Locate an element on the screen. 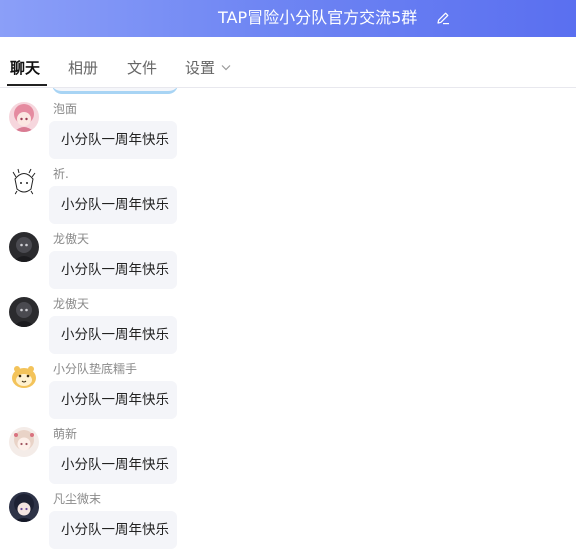 The height and width of the screenshot is (550, 576). tab-settings: 设置 is located at coordinates (208, 67).